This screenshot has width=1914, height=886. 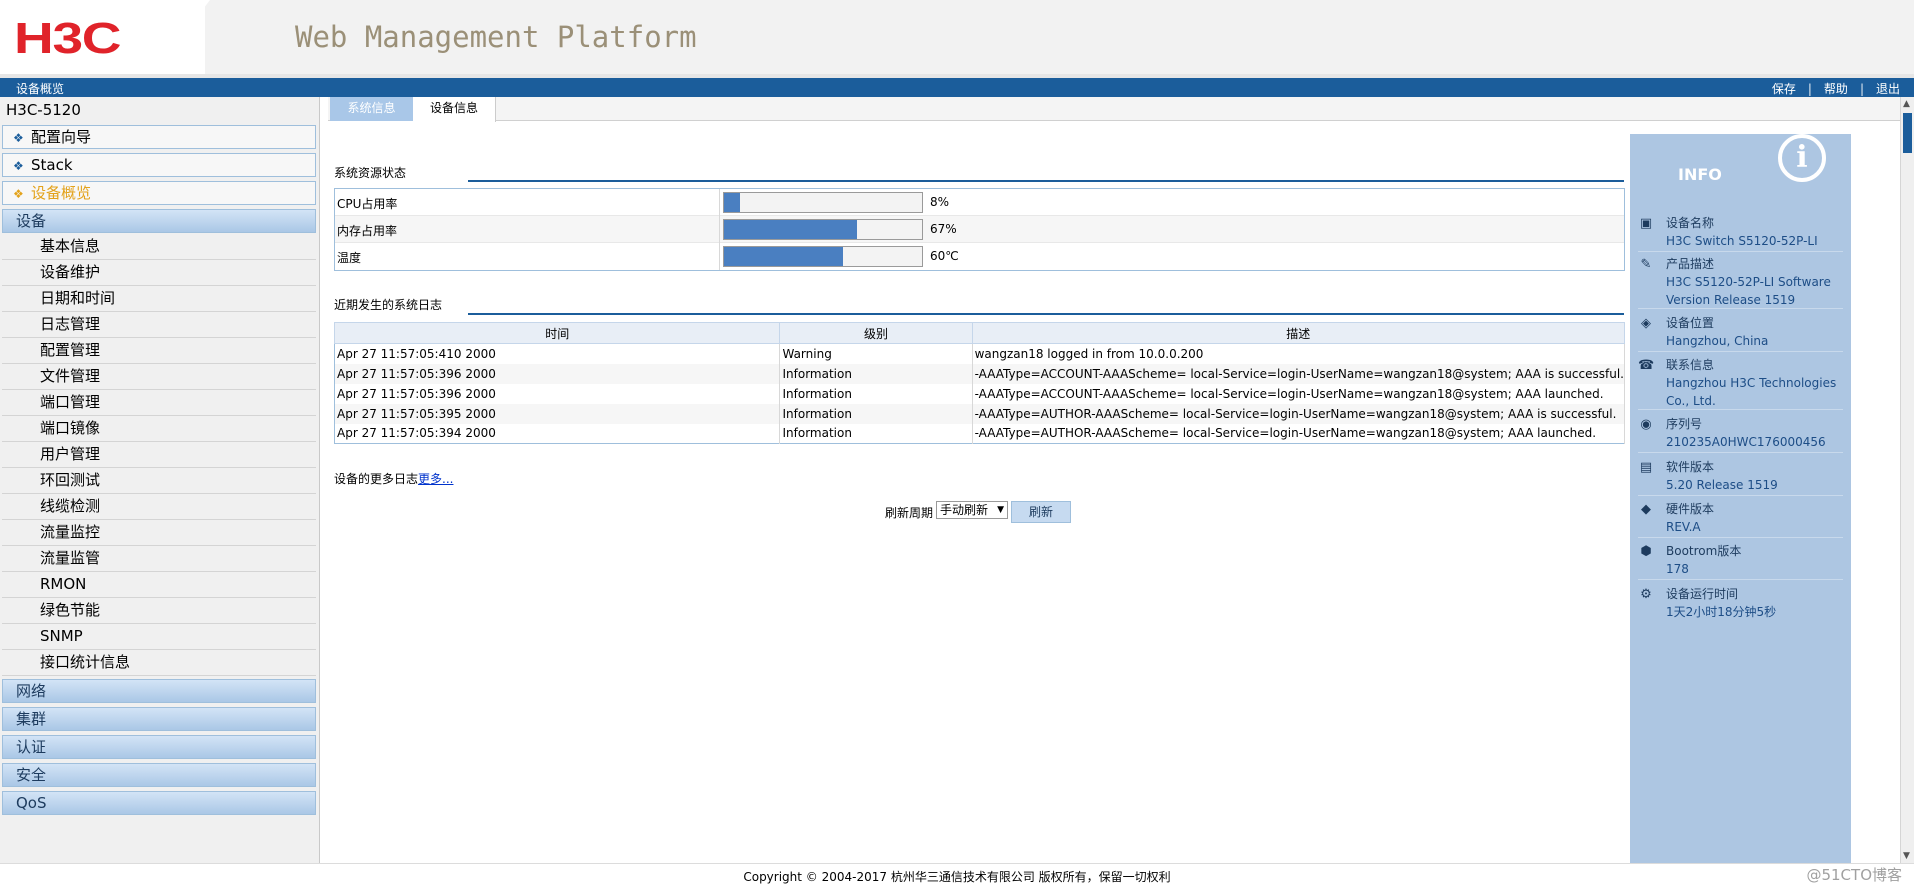 I want to click on sidebar-item-port-mirroring: 端口镜像, so click(x=159, y=429).